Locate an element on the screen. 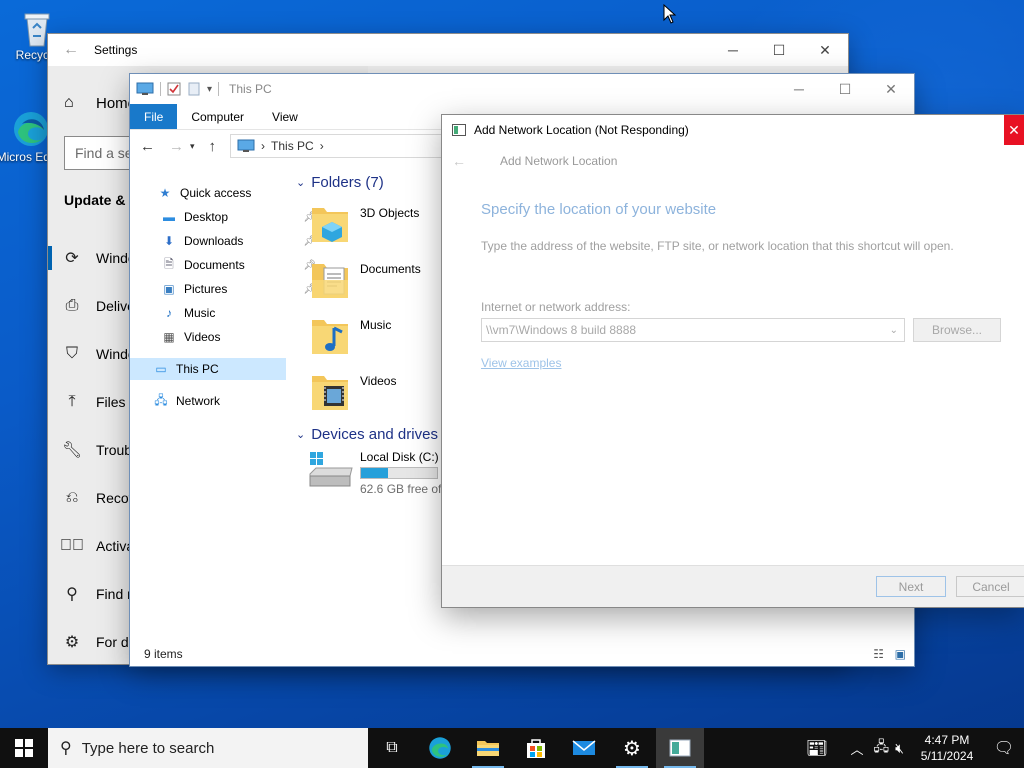 This screenshot has height=768, width=1024. taskbar-edge is located at coordinates (440, 748).